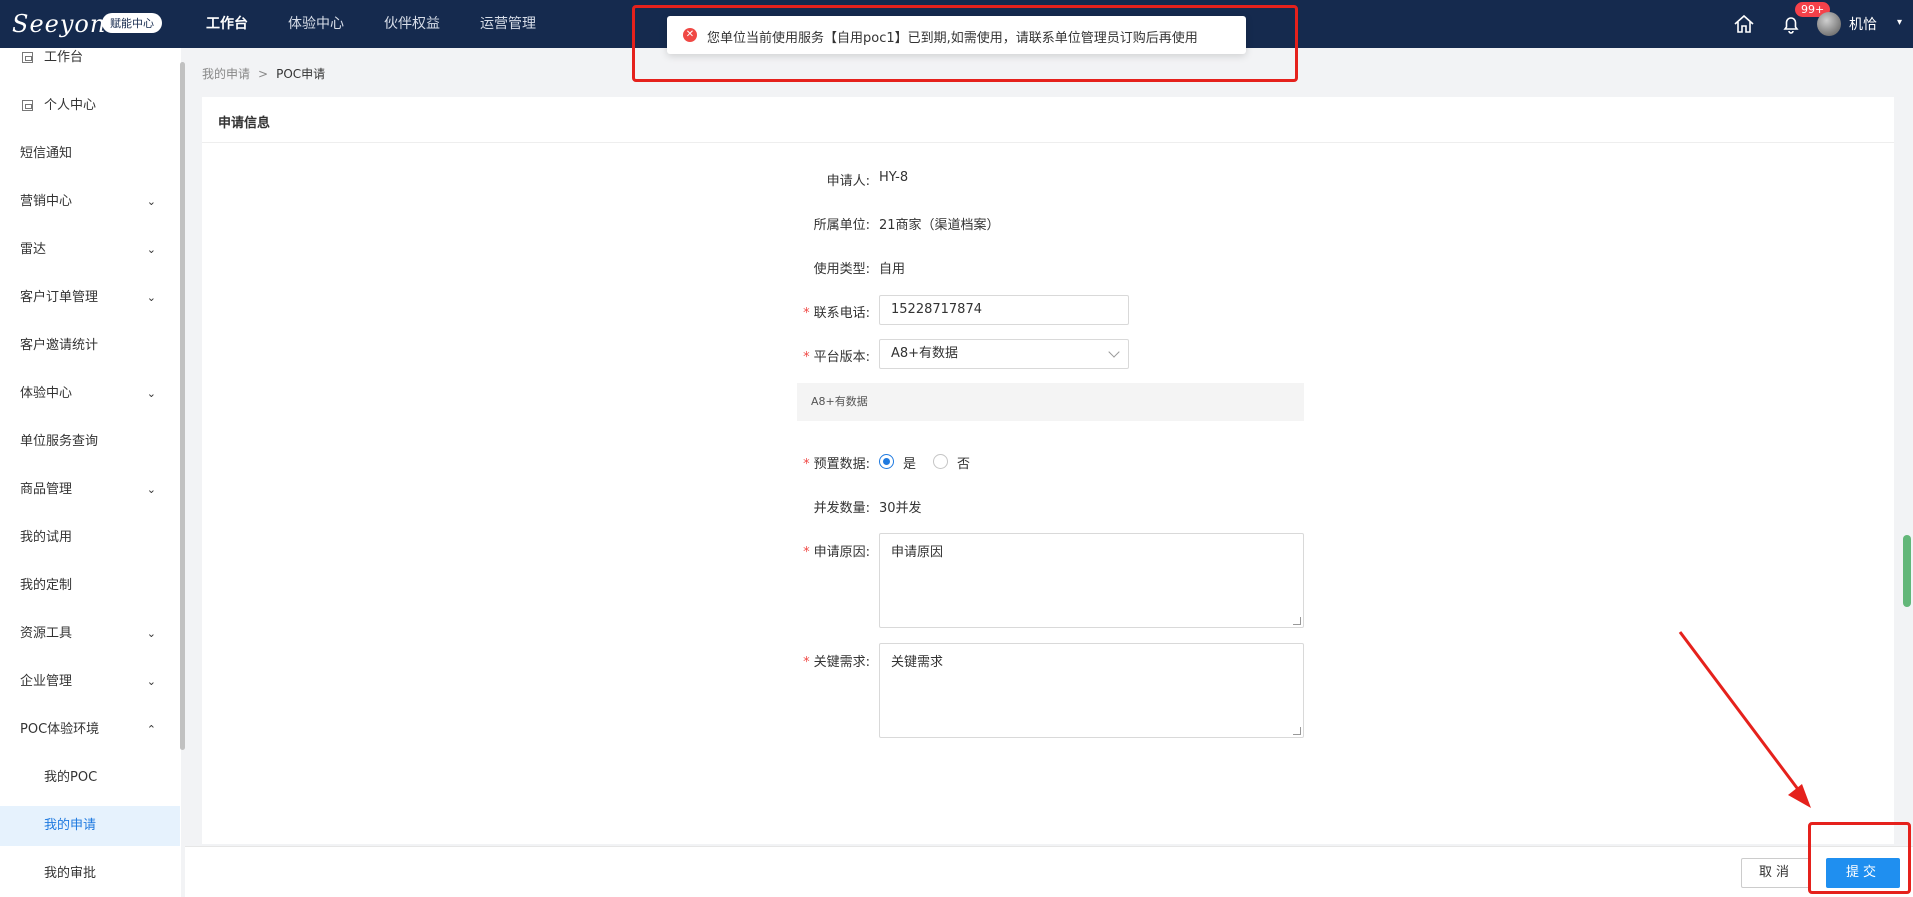 The width and height of the screenshot is (1913, 897). Describe the element at coordinates (59, 297) in the screenshot. I see `sidebar-item-label: 客户订单管理` at that location.